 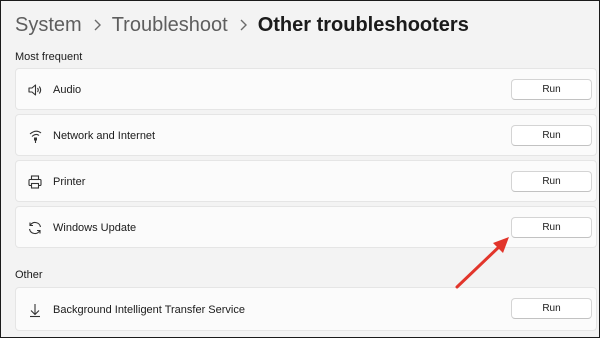 I want to click on troubleshooter-audio: Audio Run, so click(x=306, y=89).